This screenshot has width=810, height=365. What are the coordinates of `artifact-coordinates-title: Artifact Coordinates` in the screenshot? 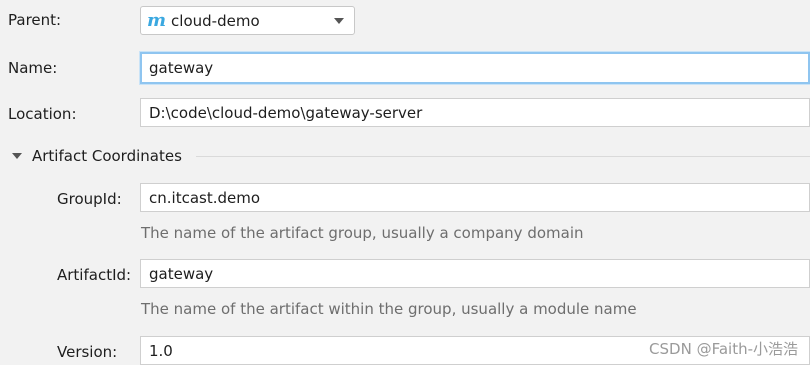 It's located at (107, 156).